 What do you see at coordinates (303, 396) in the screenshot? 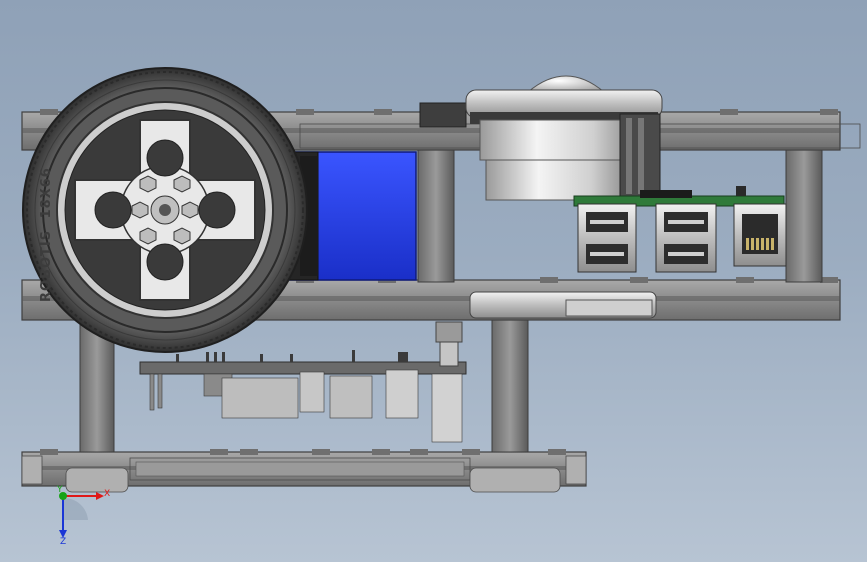
I see `controller-board` at bounding box center [303, 396].